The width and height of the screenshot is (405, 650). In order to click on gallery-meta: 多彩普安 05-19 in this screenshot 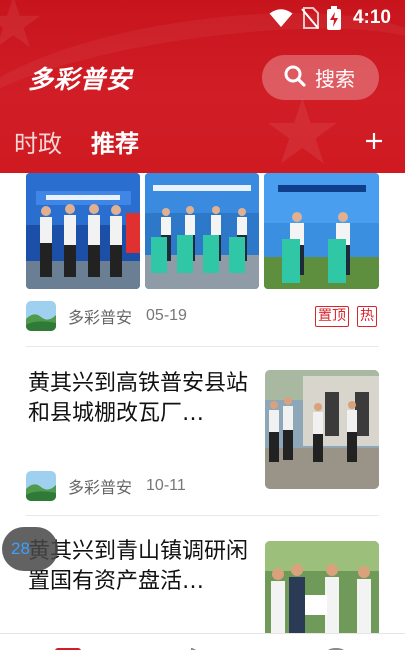, I will do `click(106, 316)`.